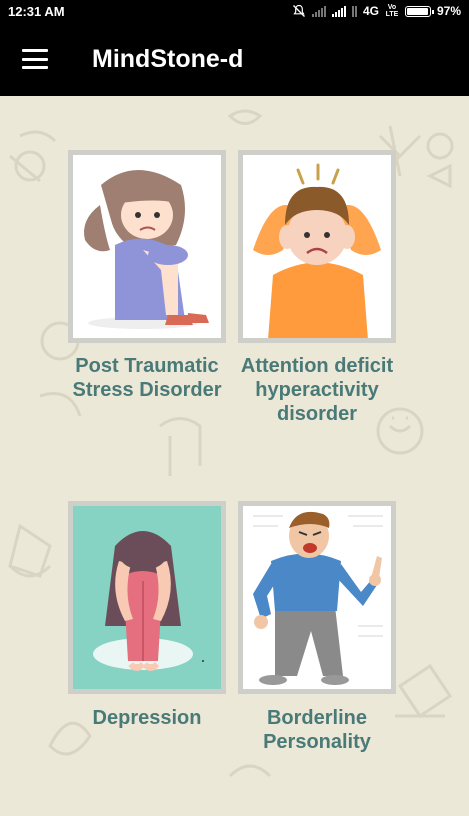 The image size is (469, 816). I want to click on card-ptsd-image, so click(147, 246).